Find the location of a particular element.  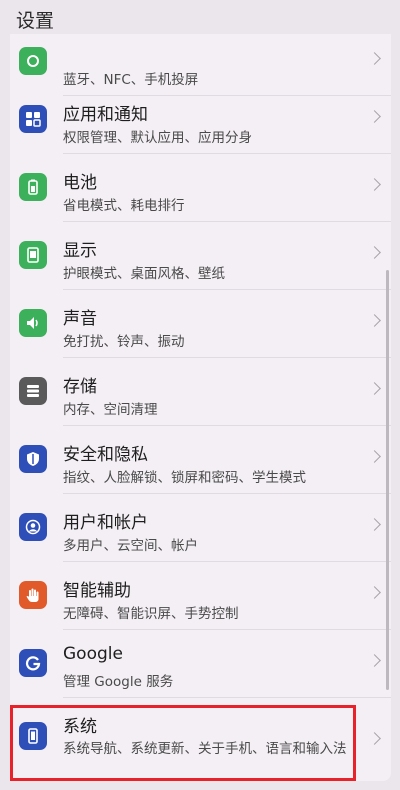

item-subtitle: 无障碍、智能识屏、手势控制 is located at coordinates (151, 614).